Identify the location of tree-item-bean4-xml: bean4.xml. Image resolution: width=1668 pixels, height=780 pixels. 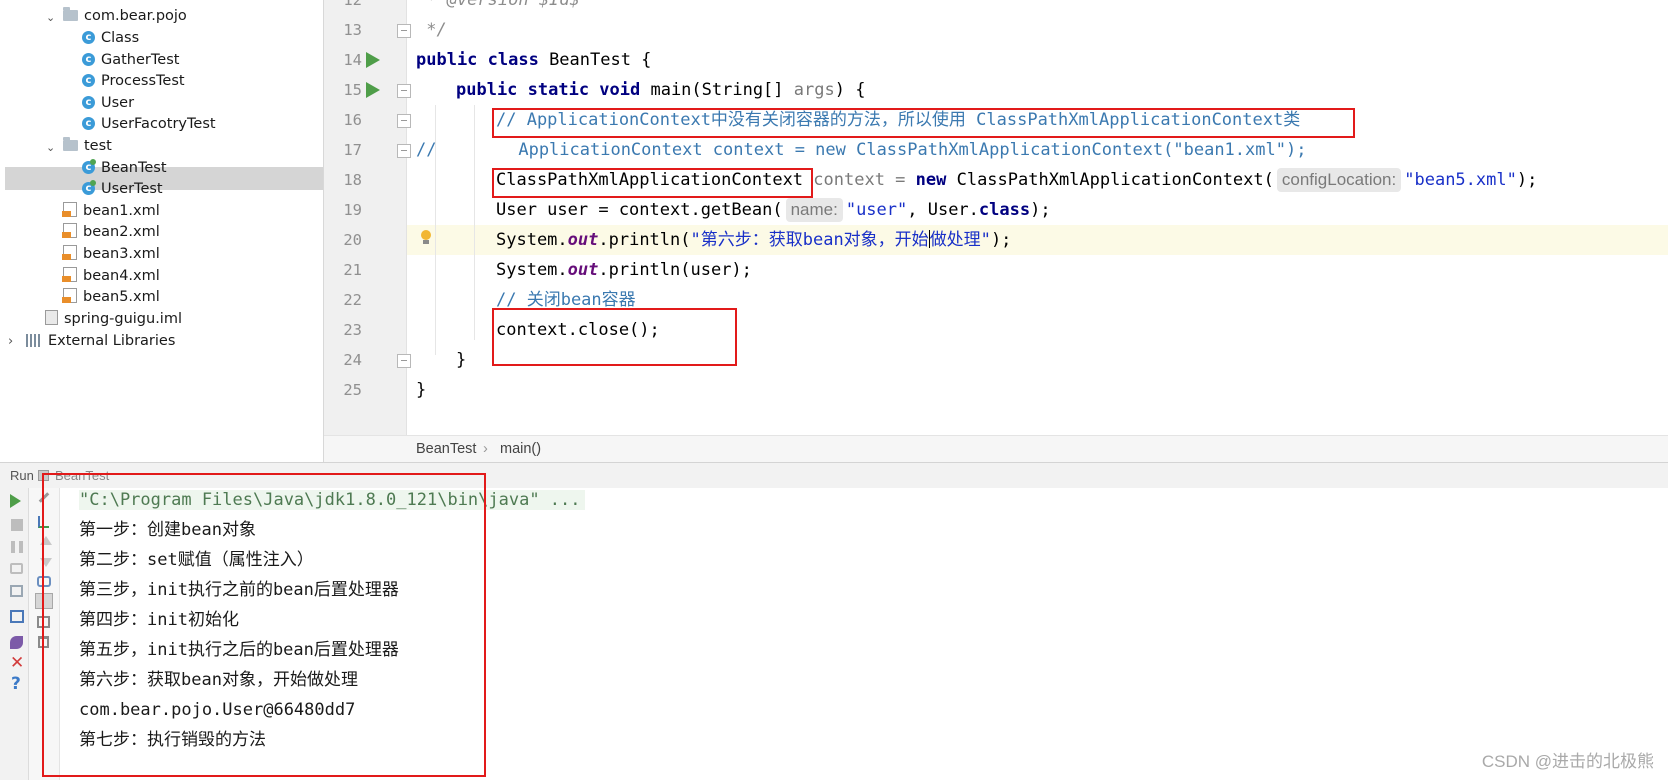
(111, 276).